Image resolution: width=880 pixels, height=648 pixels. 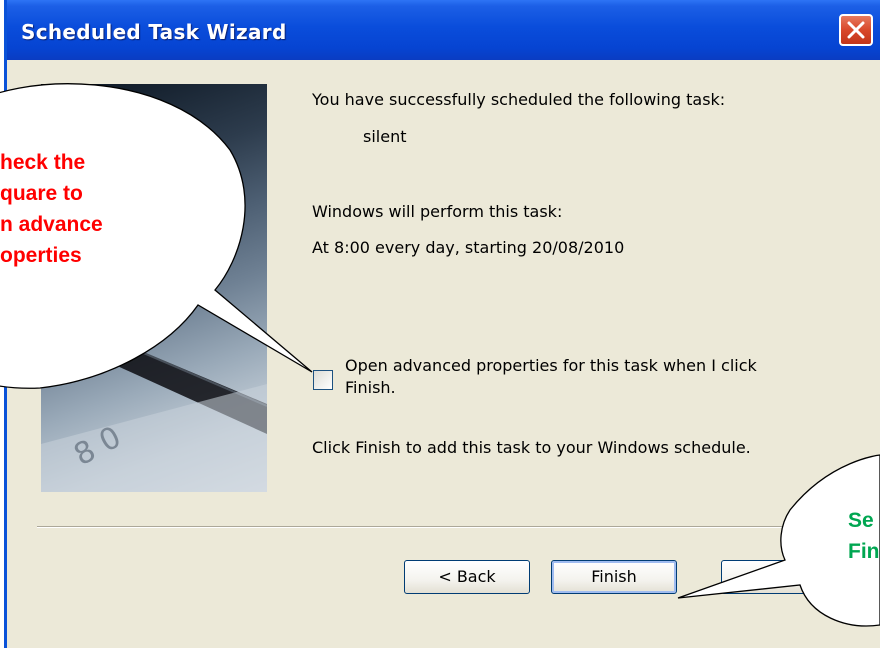 I want to click on perform-text: Windows will perform this task:, so click(x=437, y=211).